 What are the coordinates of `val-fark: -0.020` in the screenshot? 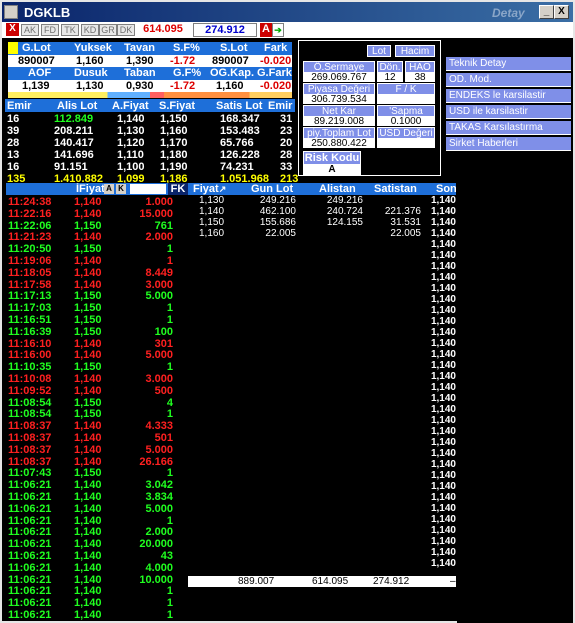 It's located at (276, 61).